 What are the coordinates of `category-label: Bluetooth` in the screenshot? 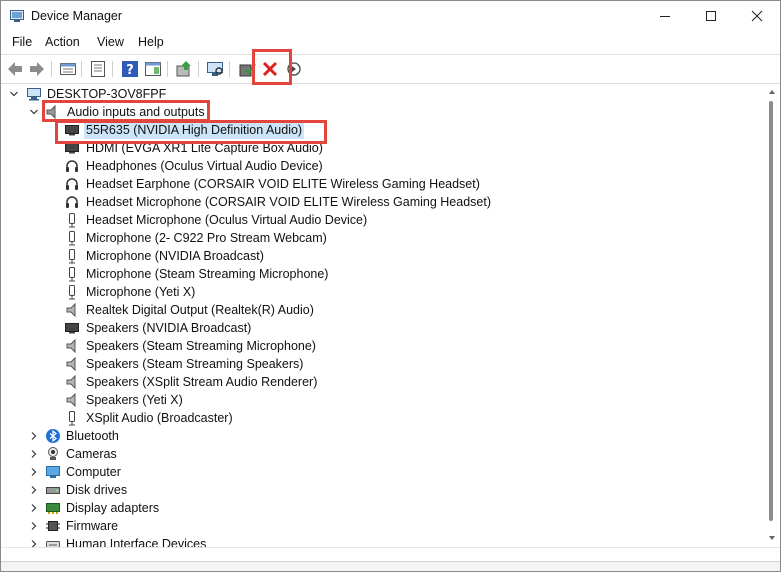 It's located at (92, 436).